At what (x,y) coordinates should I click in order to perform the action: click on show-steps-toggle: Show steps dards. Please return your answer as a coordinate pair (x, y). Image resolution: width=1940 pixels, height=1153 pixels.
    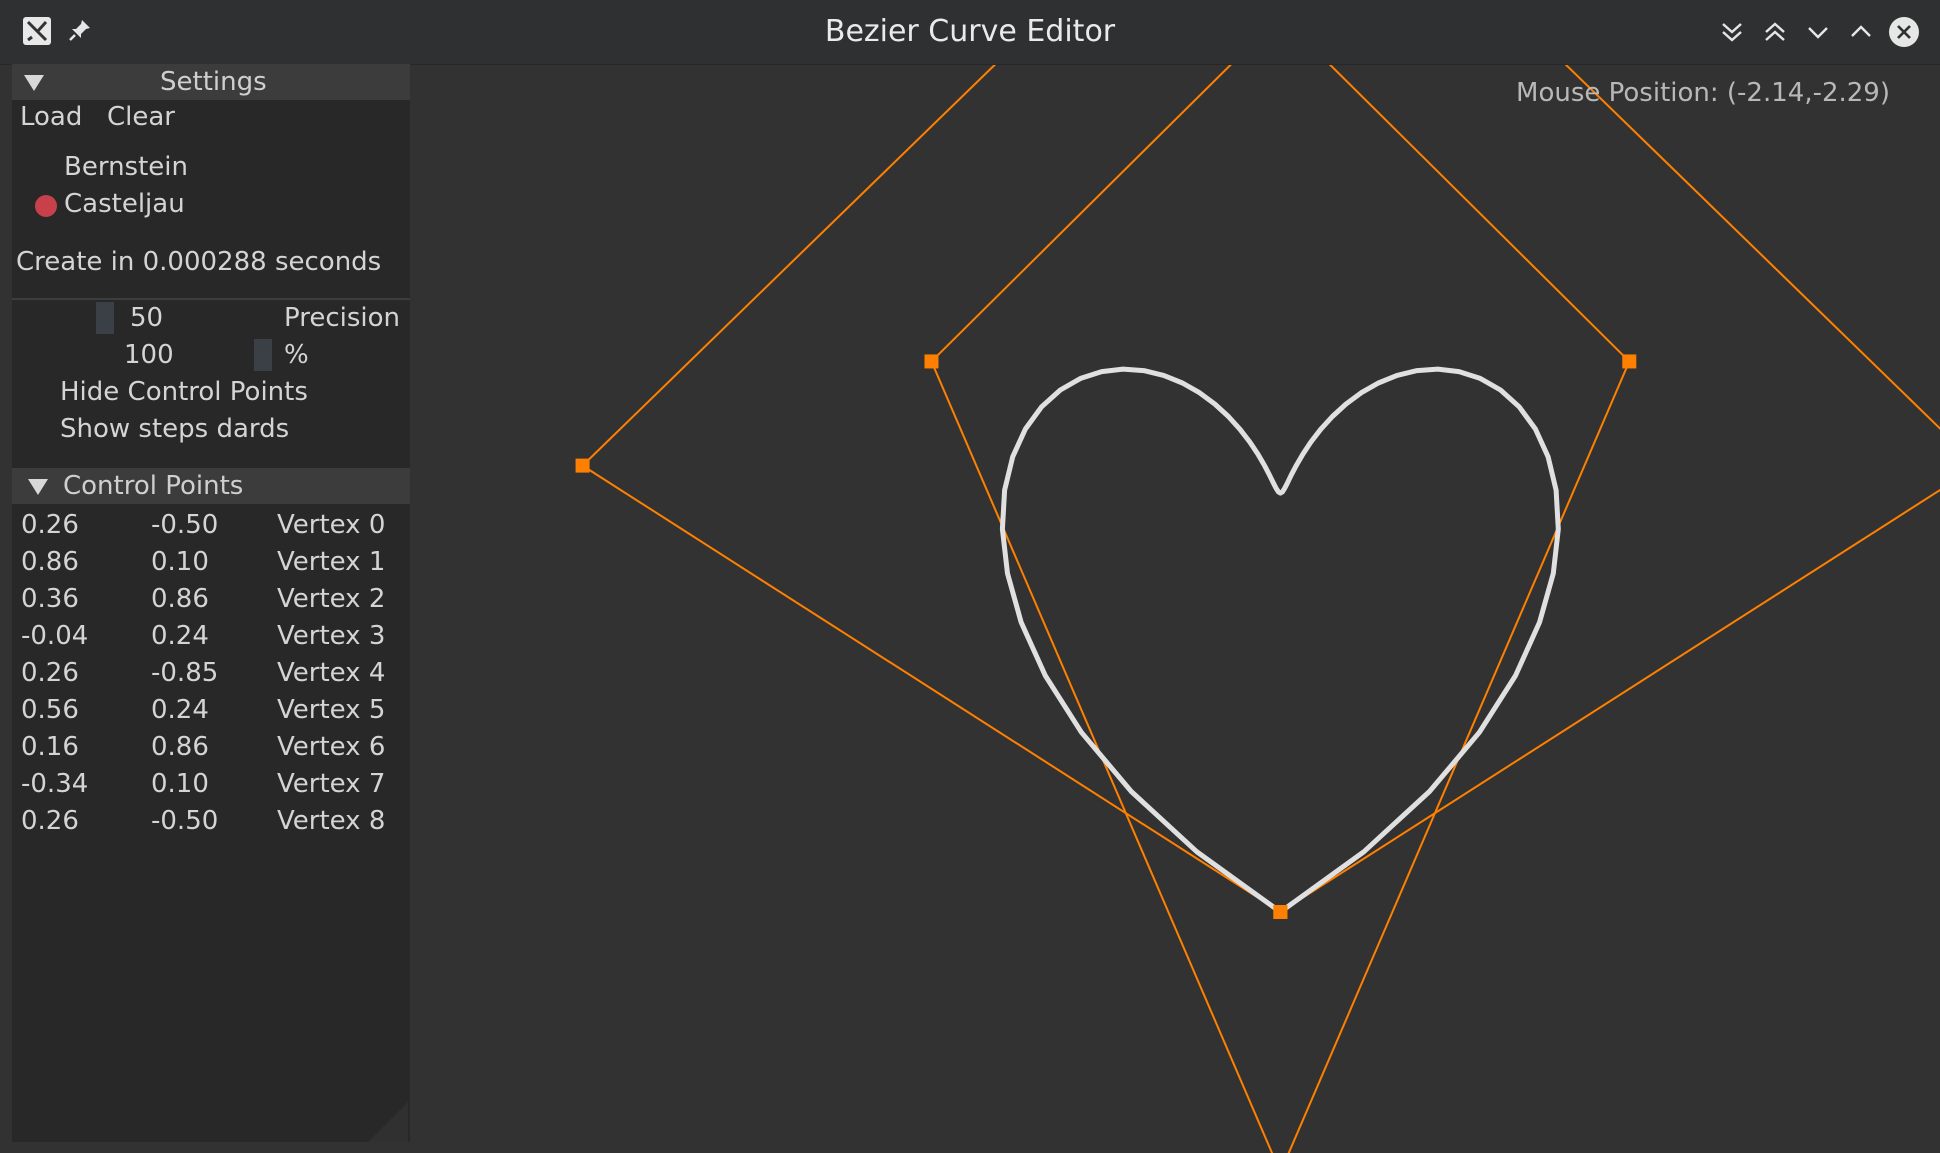
    Looking at the image, I should click on (174, 429).